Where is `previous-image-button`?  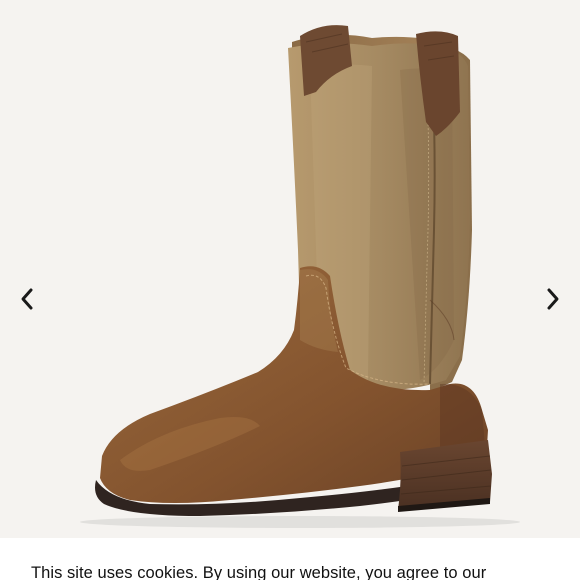 previous-image-button is located at coordinates (27, 299).